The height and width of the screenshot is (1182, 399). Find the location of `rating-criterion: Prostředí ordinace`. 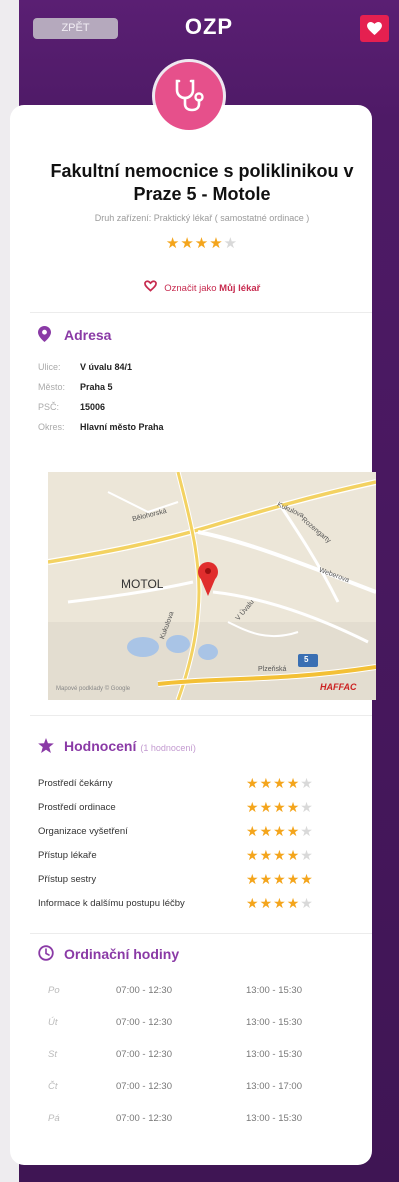

rating-criterion: Prostředí ordinace is located at coordinates (77, 807).